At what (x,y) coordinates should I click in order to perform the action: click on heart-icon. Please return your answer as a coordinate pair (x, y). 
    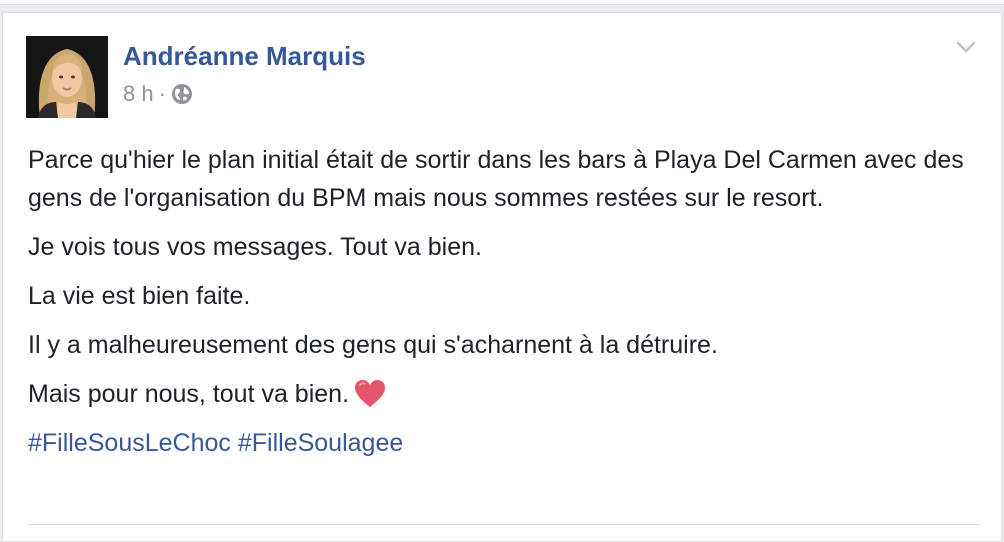
    Looking at the image, I should click on (370, 393).